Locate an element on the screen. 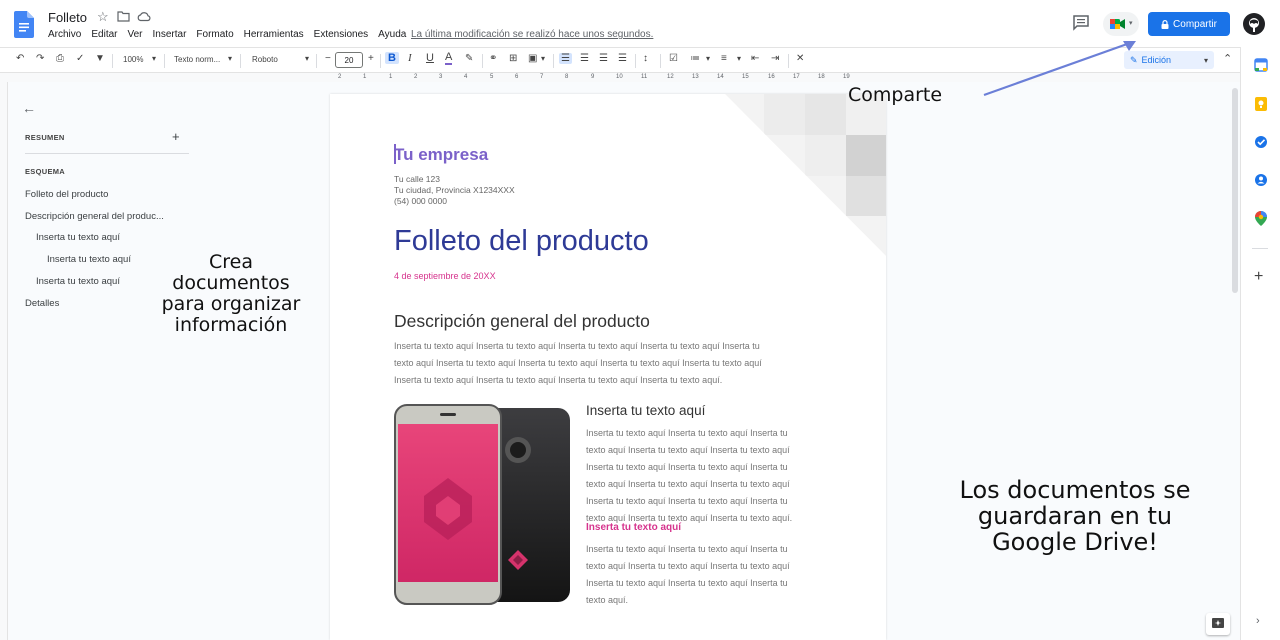  line-spacing-icon: ↕ is located at coordinates (645, 58).